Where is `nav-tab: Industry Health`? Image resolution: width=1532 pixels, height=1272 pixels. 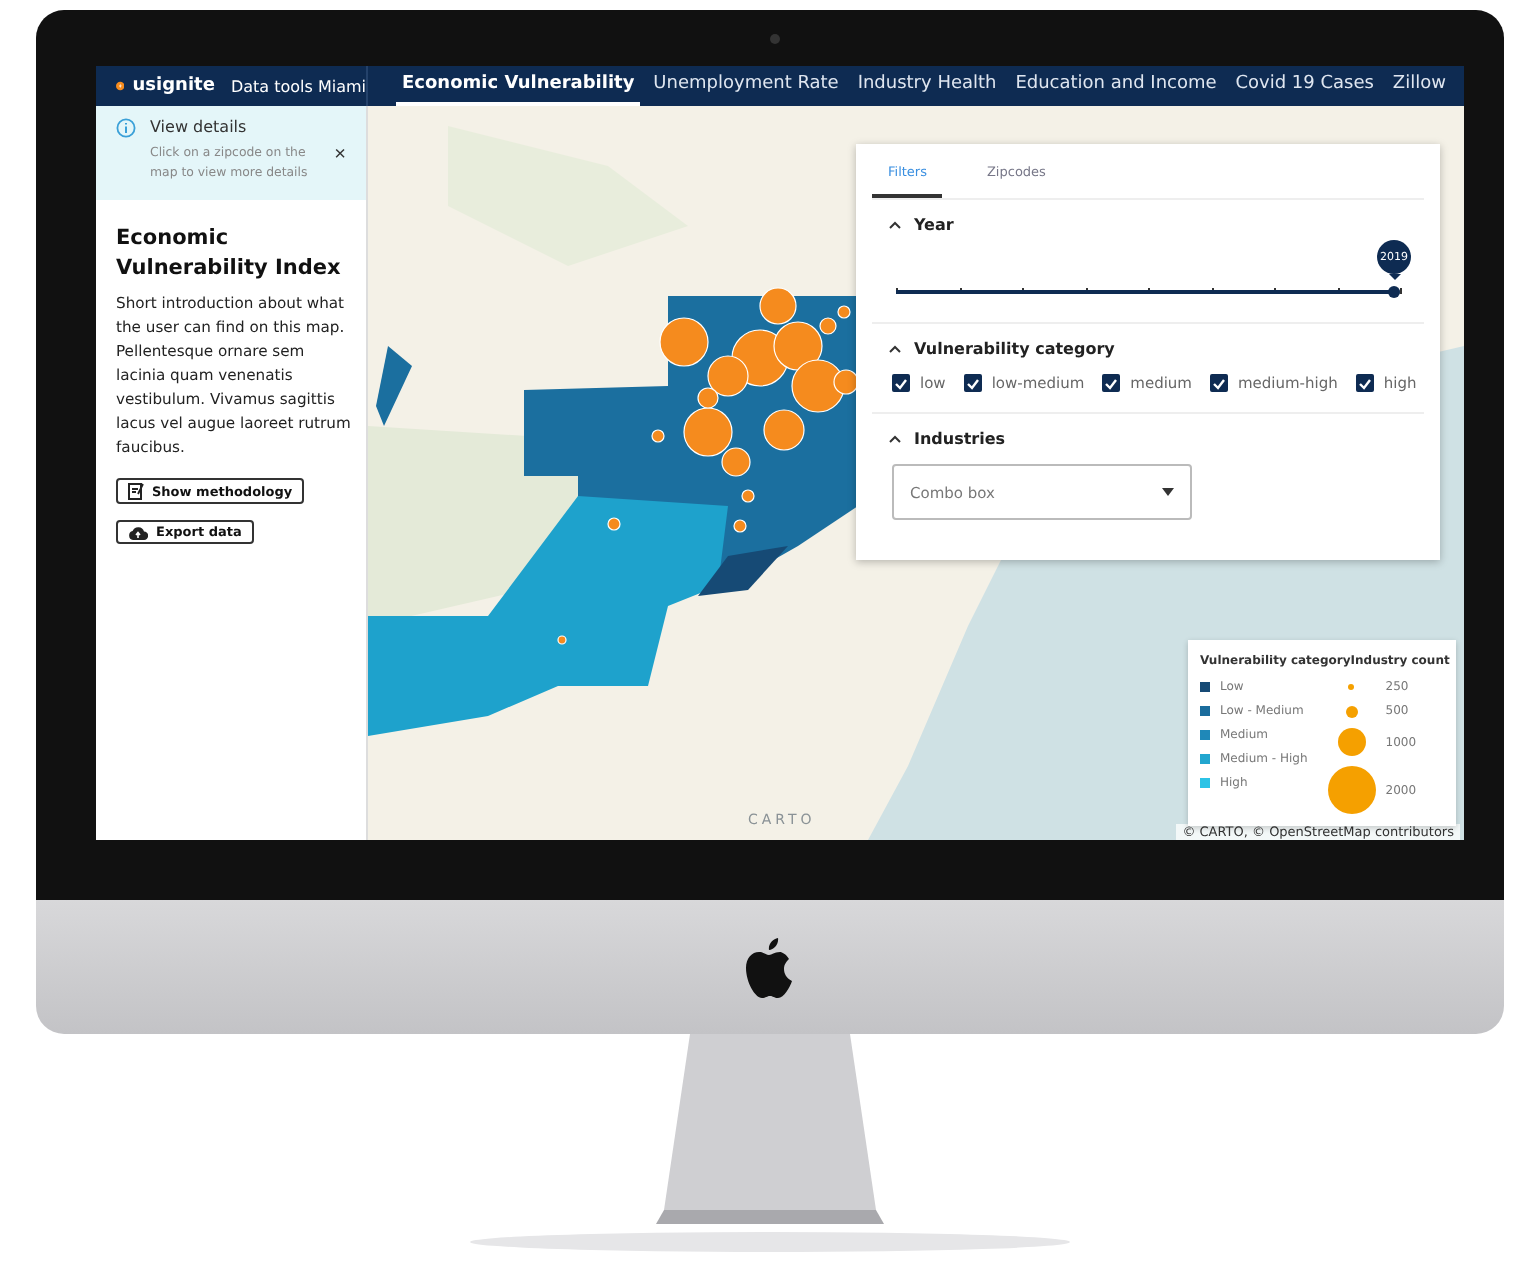 nav-tab: Industry Health is located at coordinates (927, 86).